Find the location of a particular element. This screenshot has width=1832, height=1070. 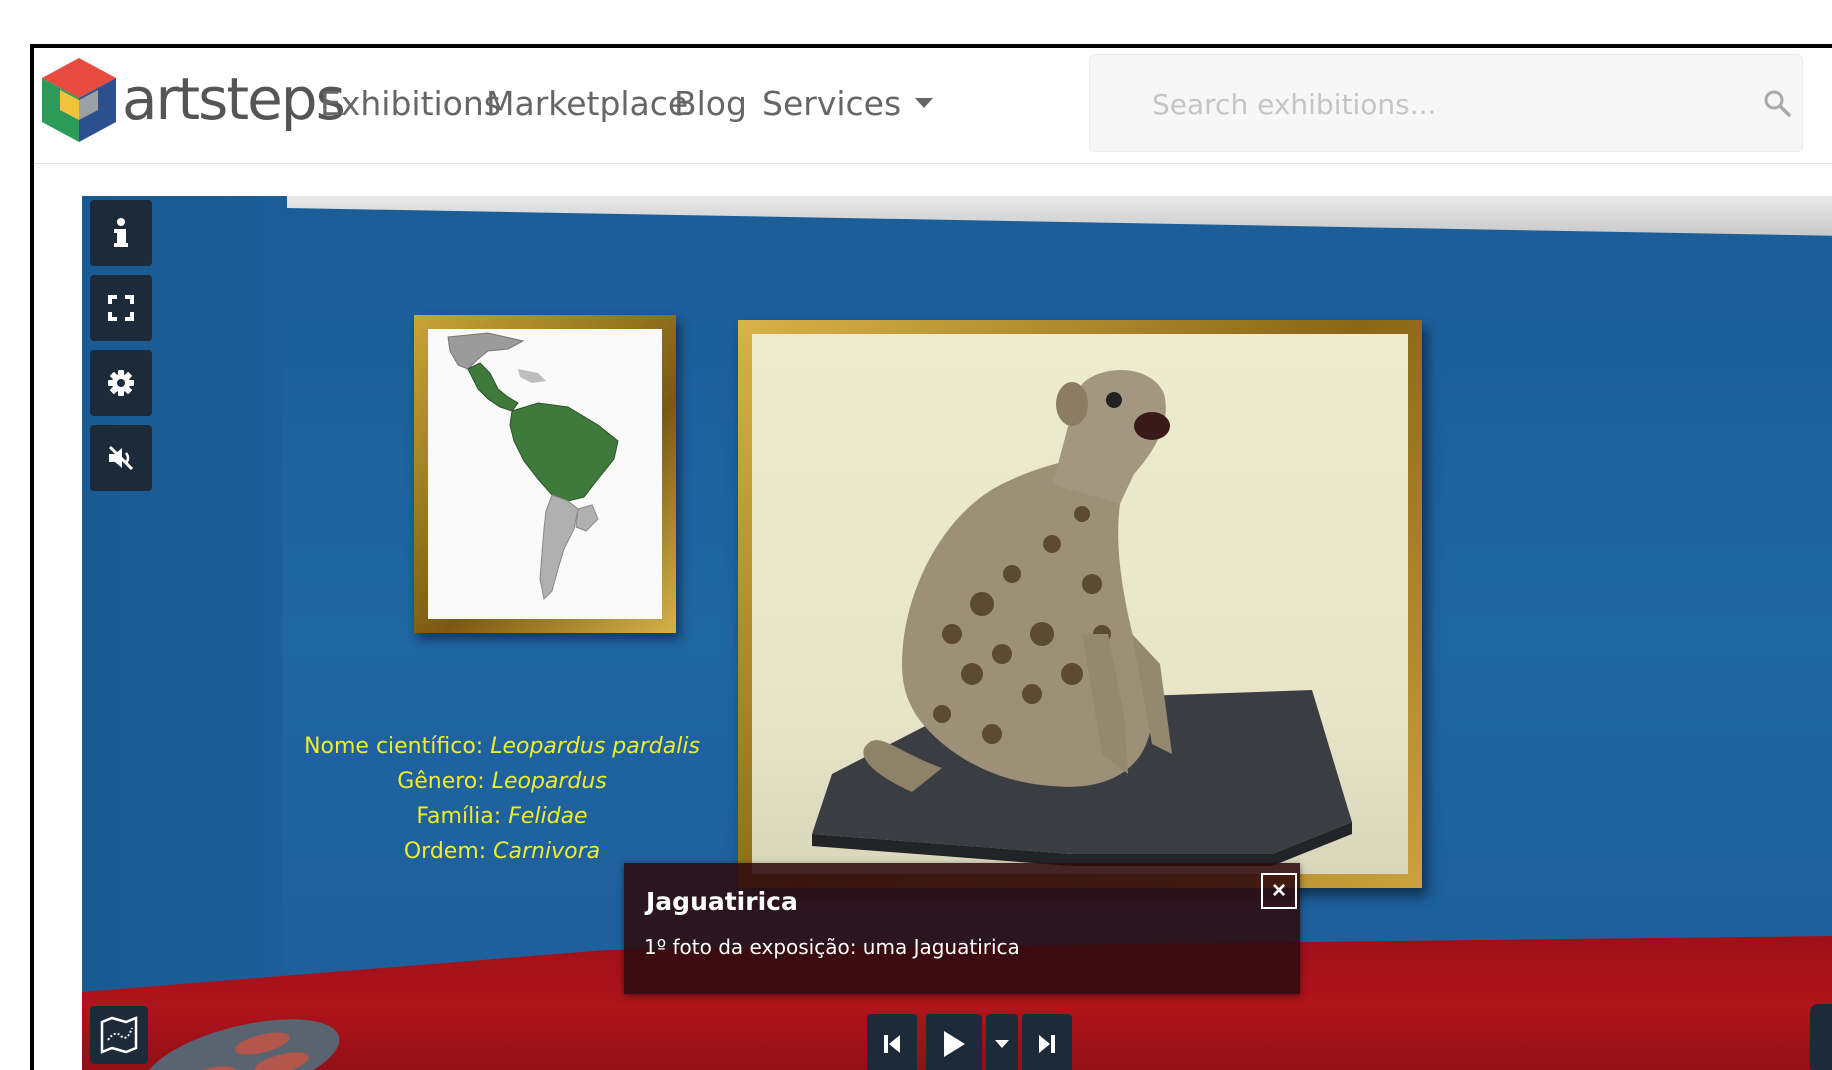

rug-spot is located at coordinates (209, 1065).